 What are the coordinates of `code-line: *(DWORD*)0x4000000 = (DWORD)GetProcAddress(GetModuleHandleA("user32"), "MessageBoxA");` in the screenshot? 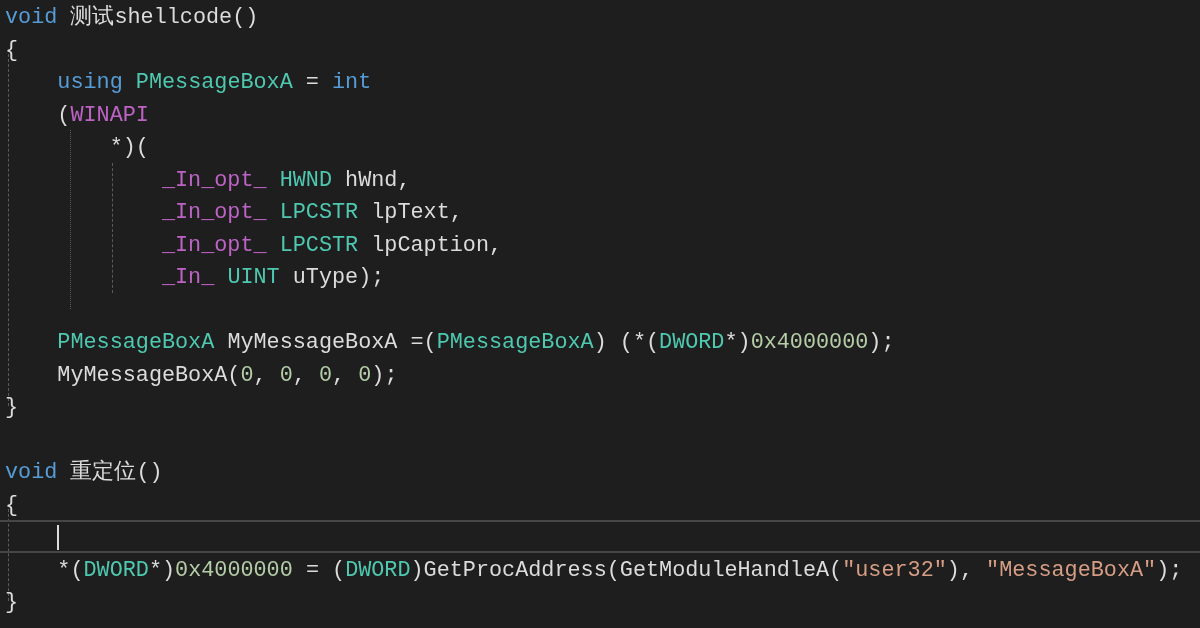 It's located at (619, 570).